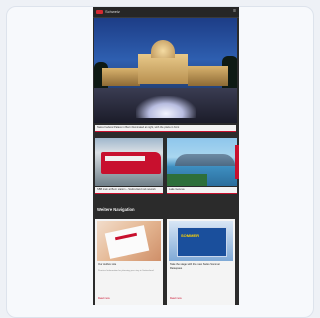 Image resolution: width=320 pixels, height=318 pixels. I want to click on card-image-lake, so click(202, 162).